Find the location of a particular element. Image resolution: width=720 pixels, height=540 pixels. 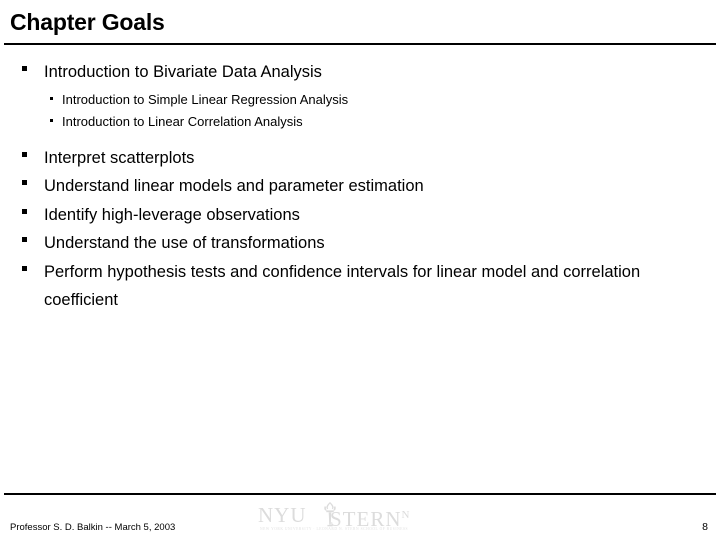

list-item-label: Introduction to Bivariate Data Analysis is located at coordinates (183, 72).